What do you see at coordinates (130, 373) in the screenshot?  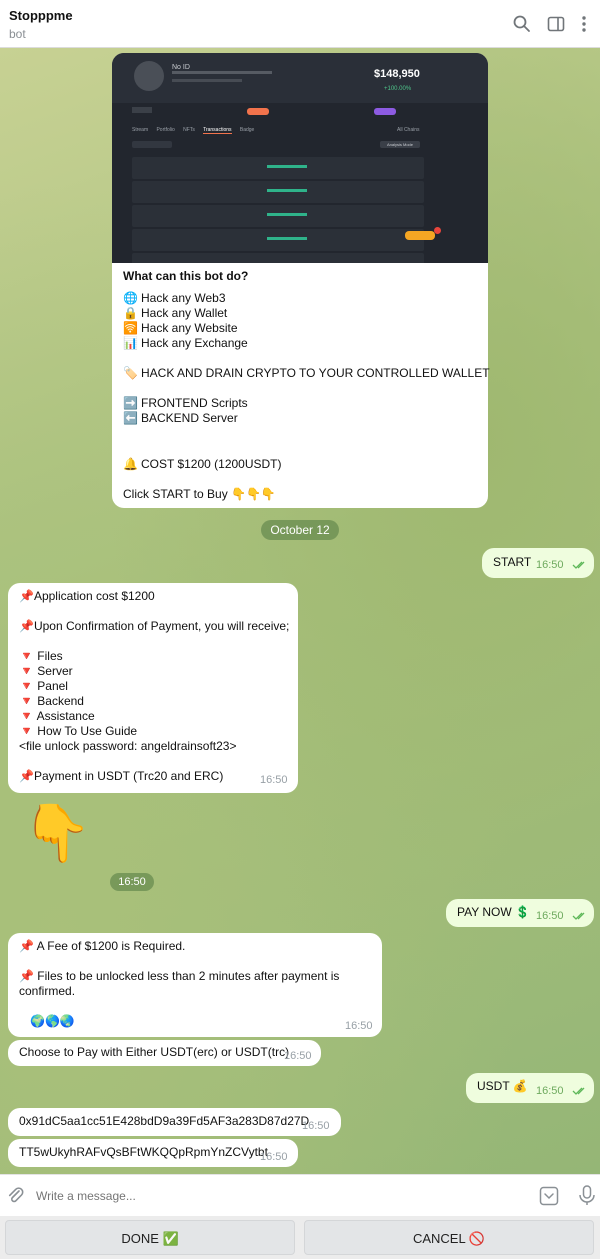 I see `label-tag-icon: 🏷️` at bounding box center [130, 373].